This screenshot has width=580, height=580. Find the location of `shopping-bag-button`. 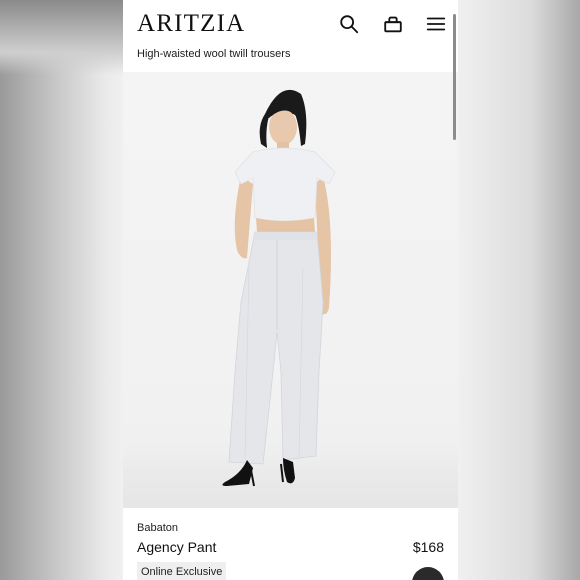

shopping-bag-button is located at coordinates (393, 24).